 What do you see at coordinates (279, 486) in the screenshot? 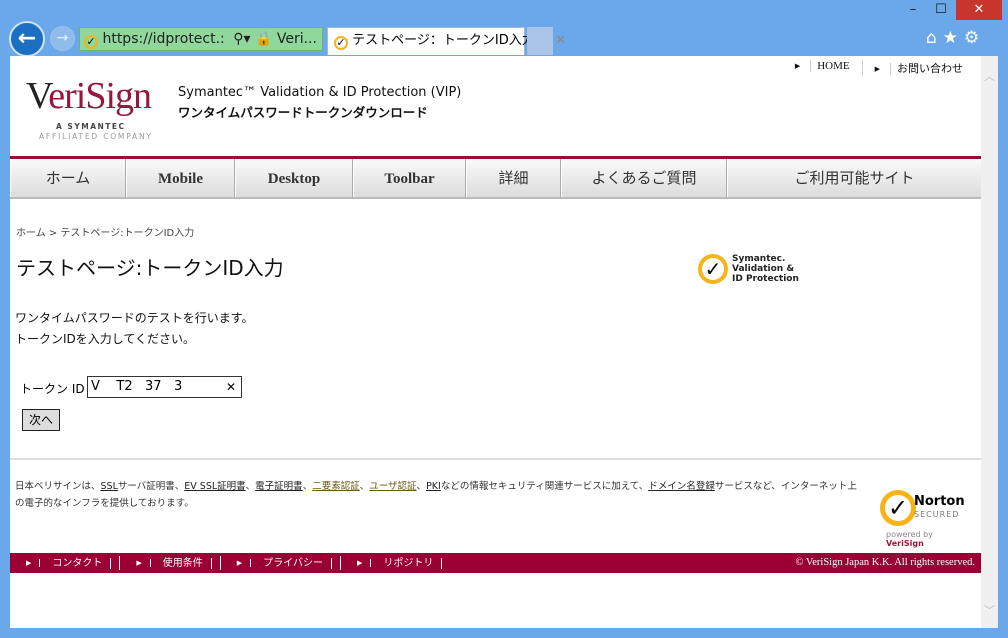
I see `certificate-link: 電子証明書` at bounding box center [279, 486].